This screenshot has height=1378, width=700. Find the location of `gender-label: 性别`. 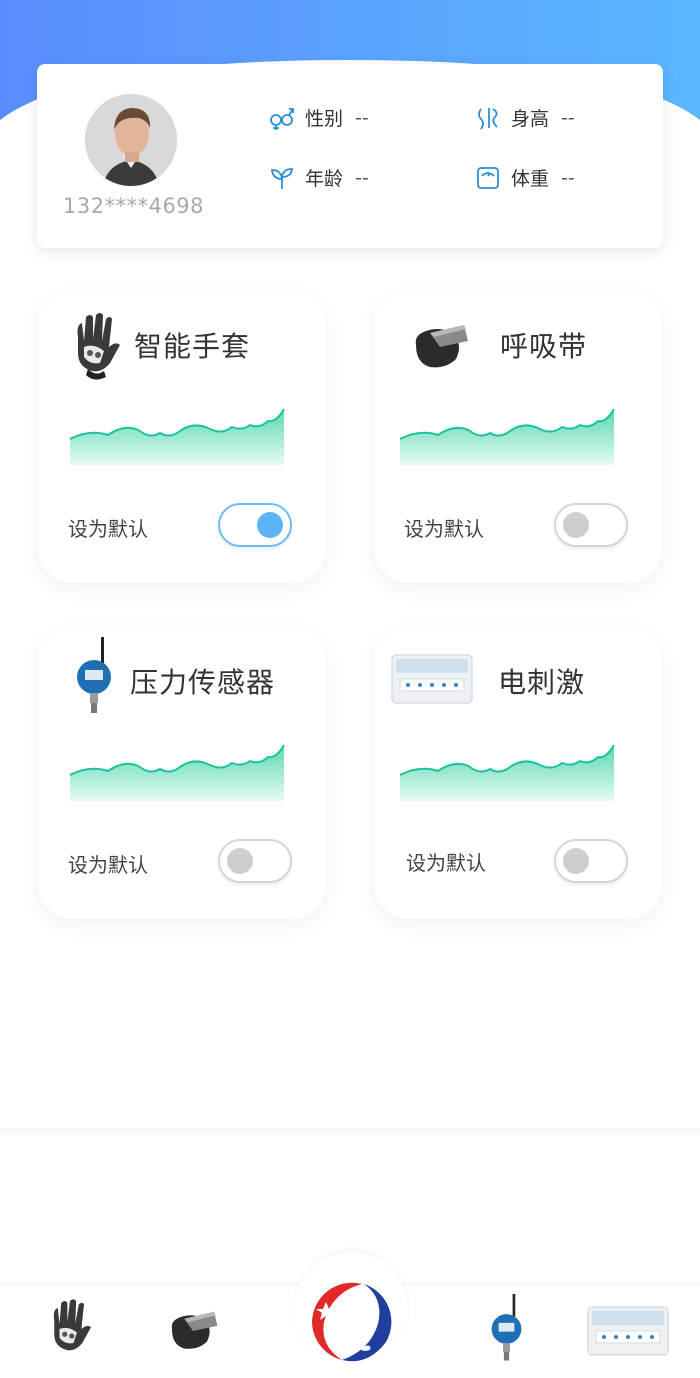

gender-label: 性别 is located at coordinates (324, 119).